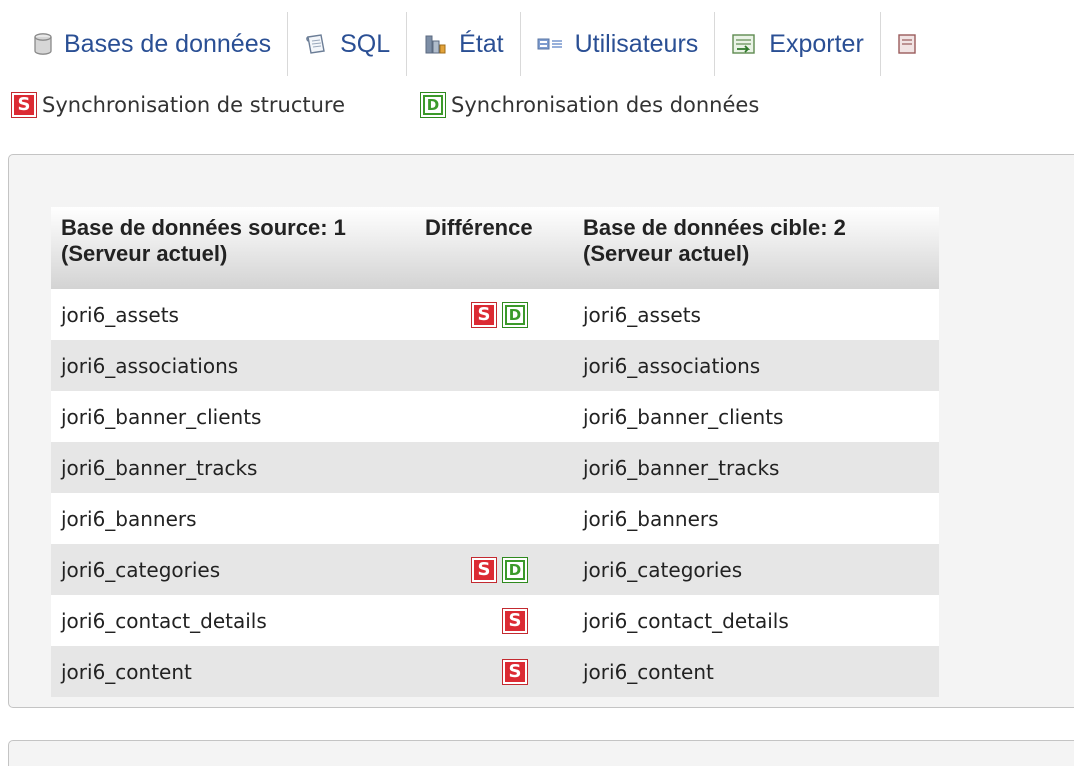  What do you see at coordinates (756, 416) in the screenshot?
I see `target-table-name: jori6_banner_clients` at bounding box center [756, 416].